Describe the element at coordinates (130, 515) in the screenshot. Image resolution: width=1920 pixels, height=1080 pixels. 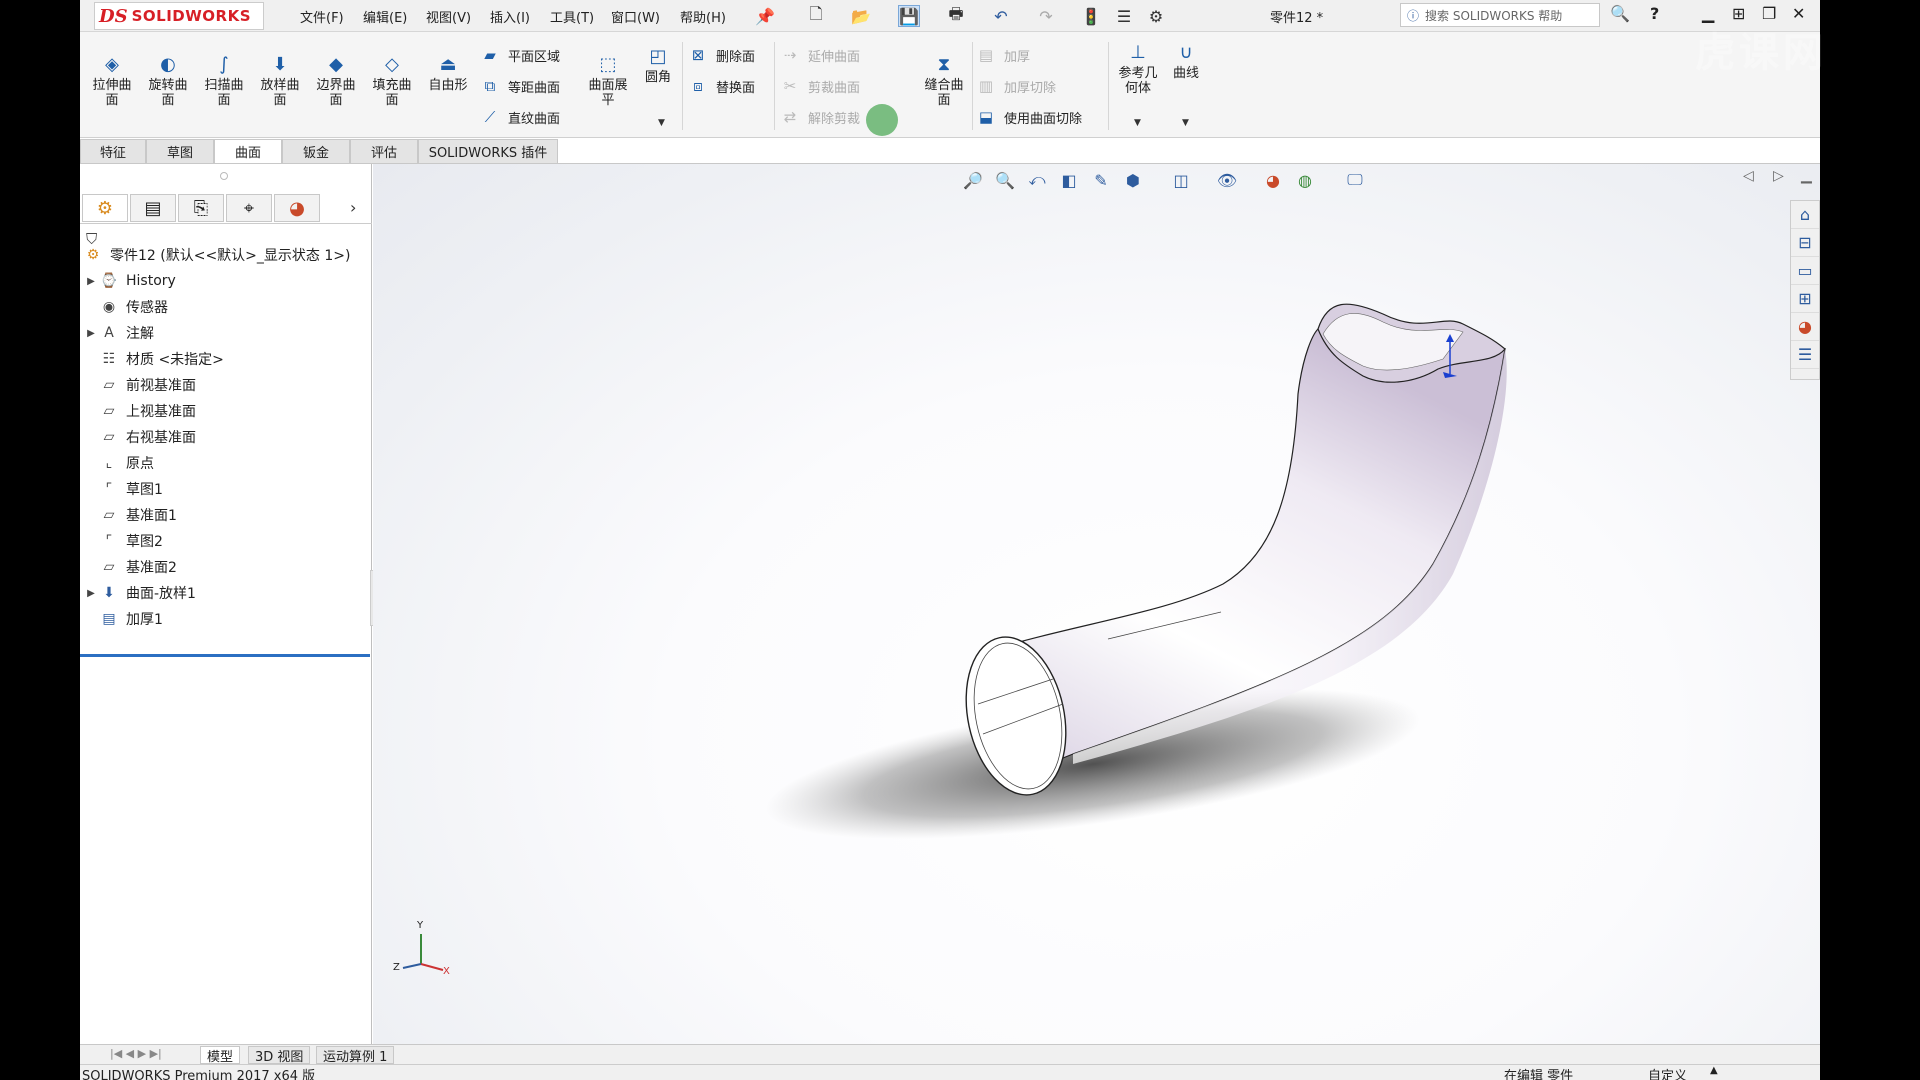
I see `tree-item-plane1: ▱ 基准面1` at that location.